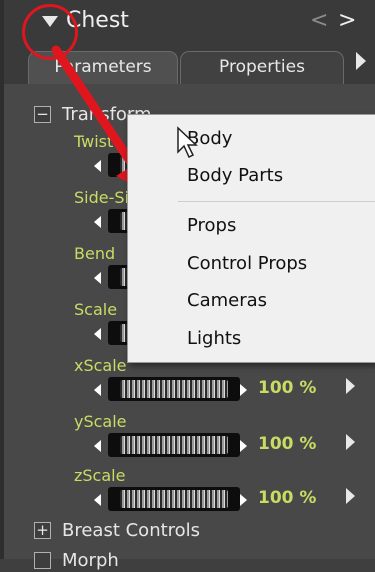 The width and height of the screenshot is (375, 572). Describe the element at coordinates (131, 530) in the screenshot. I see `group-label: Breast Controls` at that location.